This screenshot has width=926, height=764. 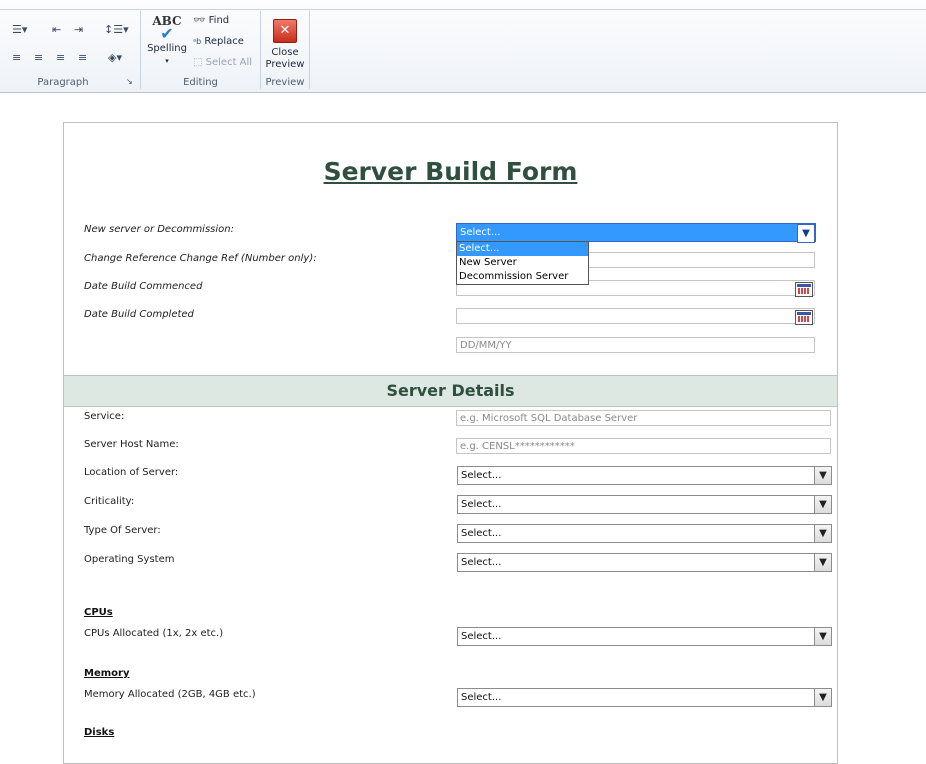 What do you see at coordinates (70, 50) in the screenshot?
I see `paragraph-group: ☰▾ ⇤ ⇥ ↕☰▾ ≡ ≡ ≡ ≡ ◈▾ Paragraph ↘` at bounding box center [70, 50].